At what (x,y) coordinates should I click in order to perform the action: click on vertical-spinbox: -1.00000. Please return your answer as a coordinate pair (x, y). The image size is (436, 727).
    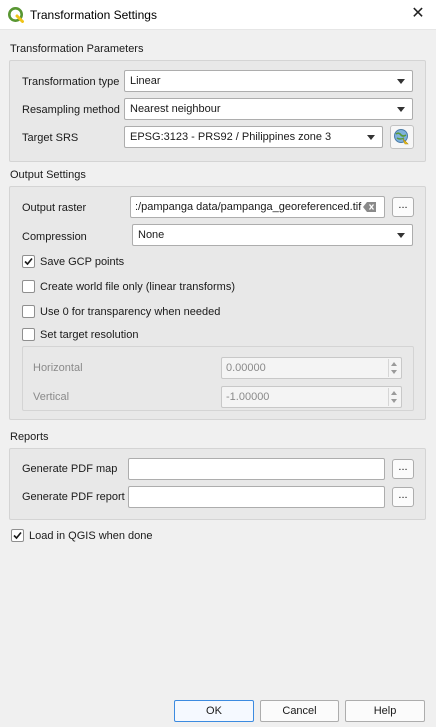
    Looking at the image, I should click on (311, 397).